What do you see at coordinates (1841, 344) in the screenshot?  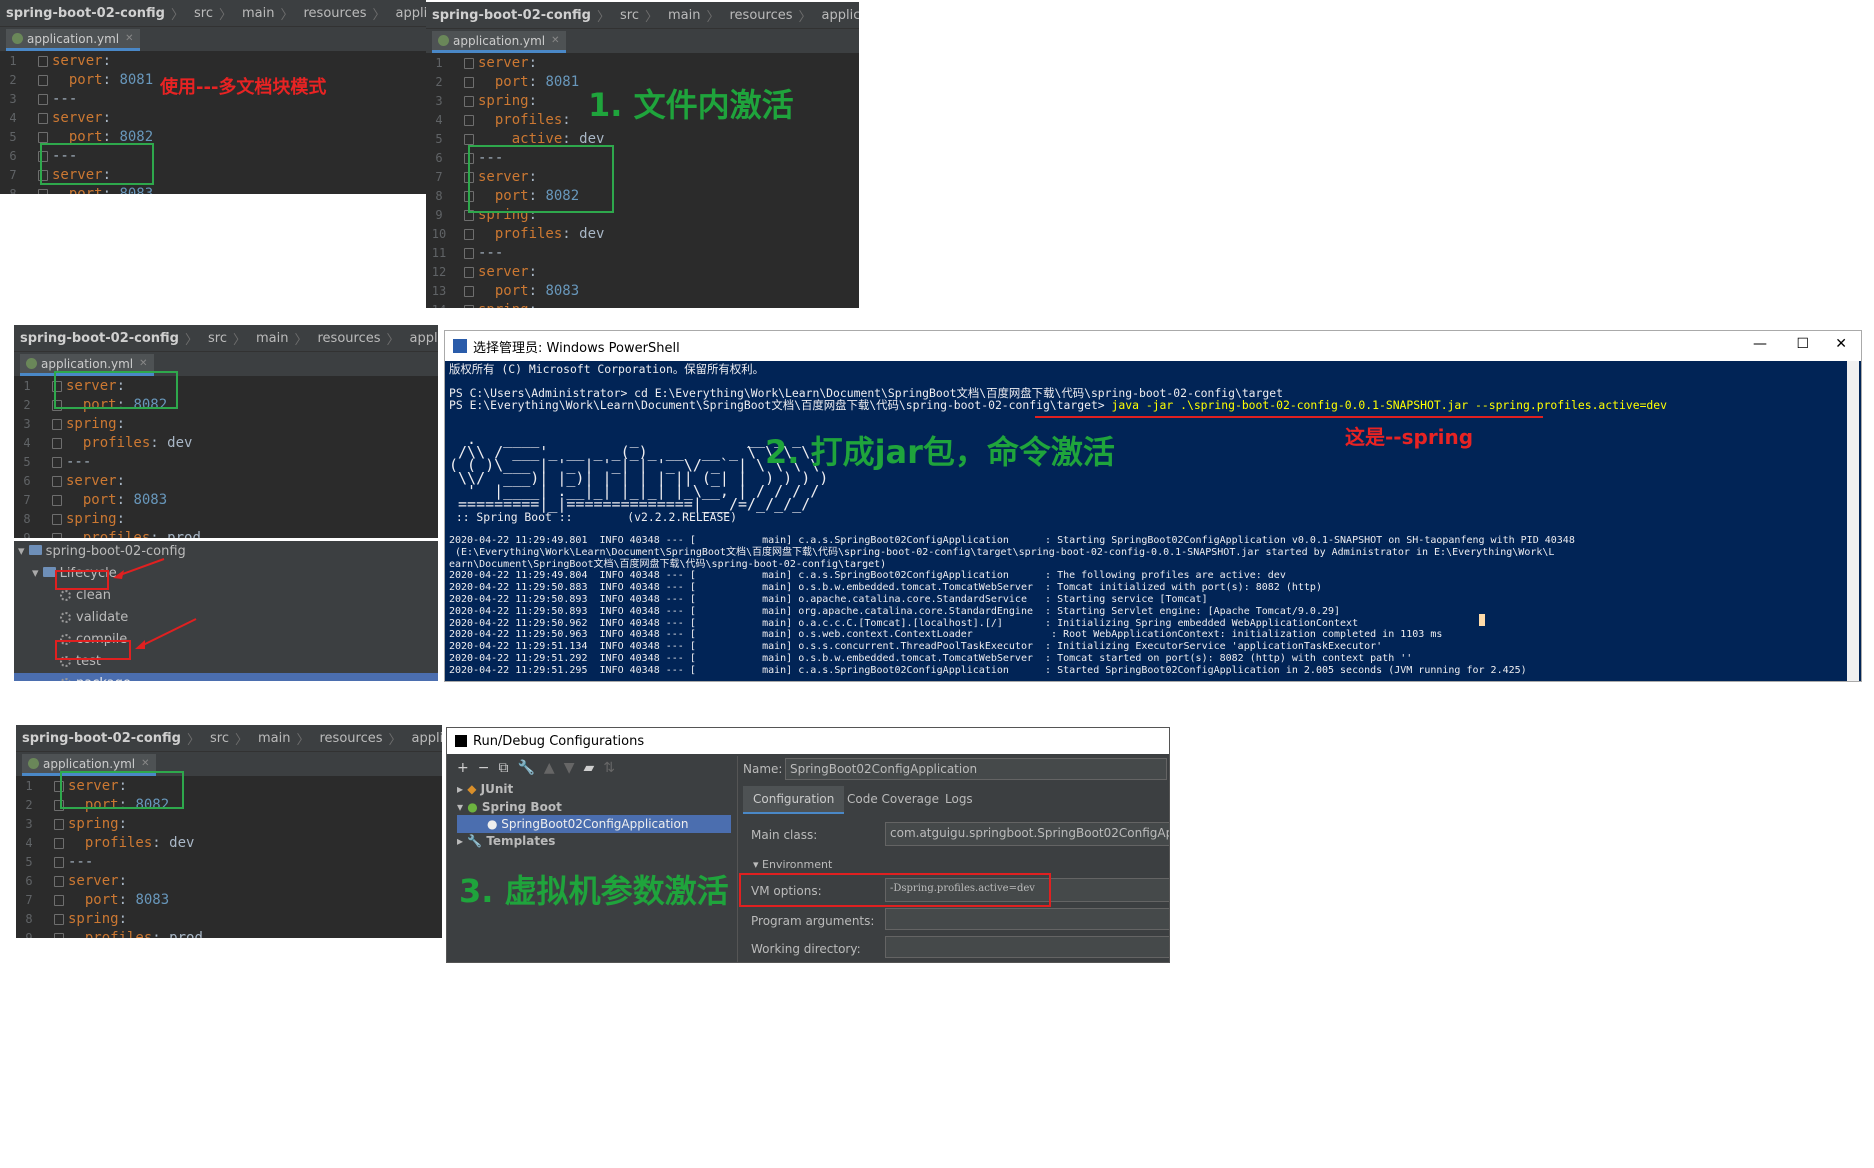 I see `close-button: ✕` at bounding box center [1841, 344].